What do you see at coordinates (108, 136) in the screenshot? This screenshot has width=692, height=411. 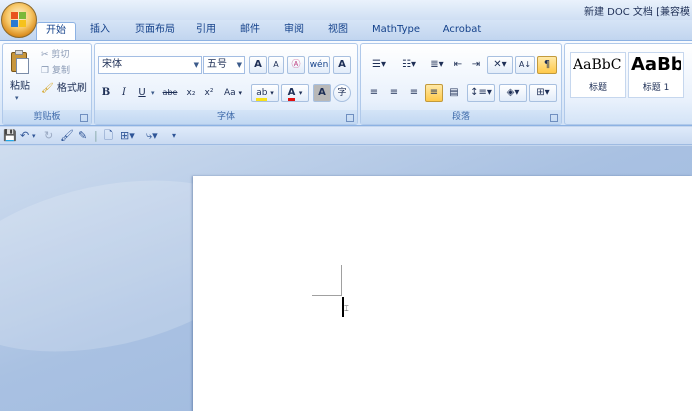 I see `new-document-icon: 🗋` at bounding box center [108, 136].